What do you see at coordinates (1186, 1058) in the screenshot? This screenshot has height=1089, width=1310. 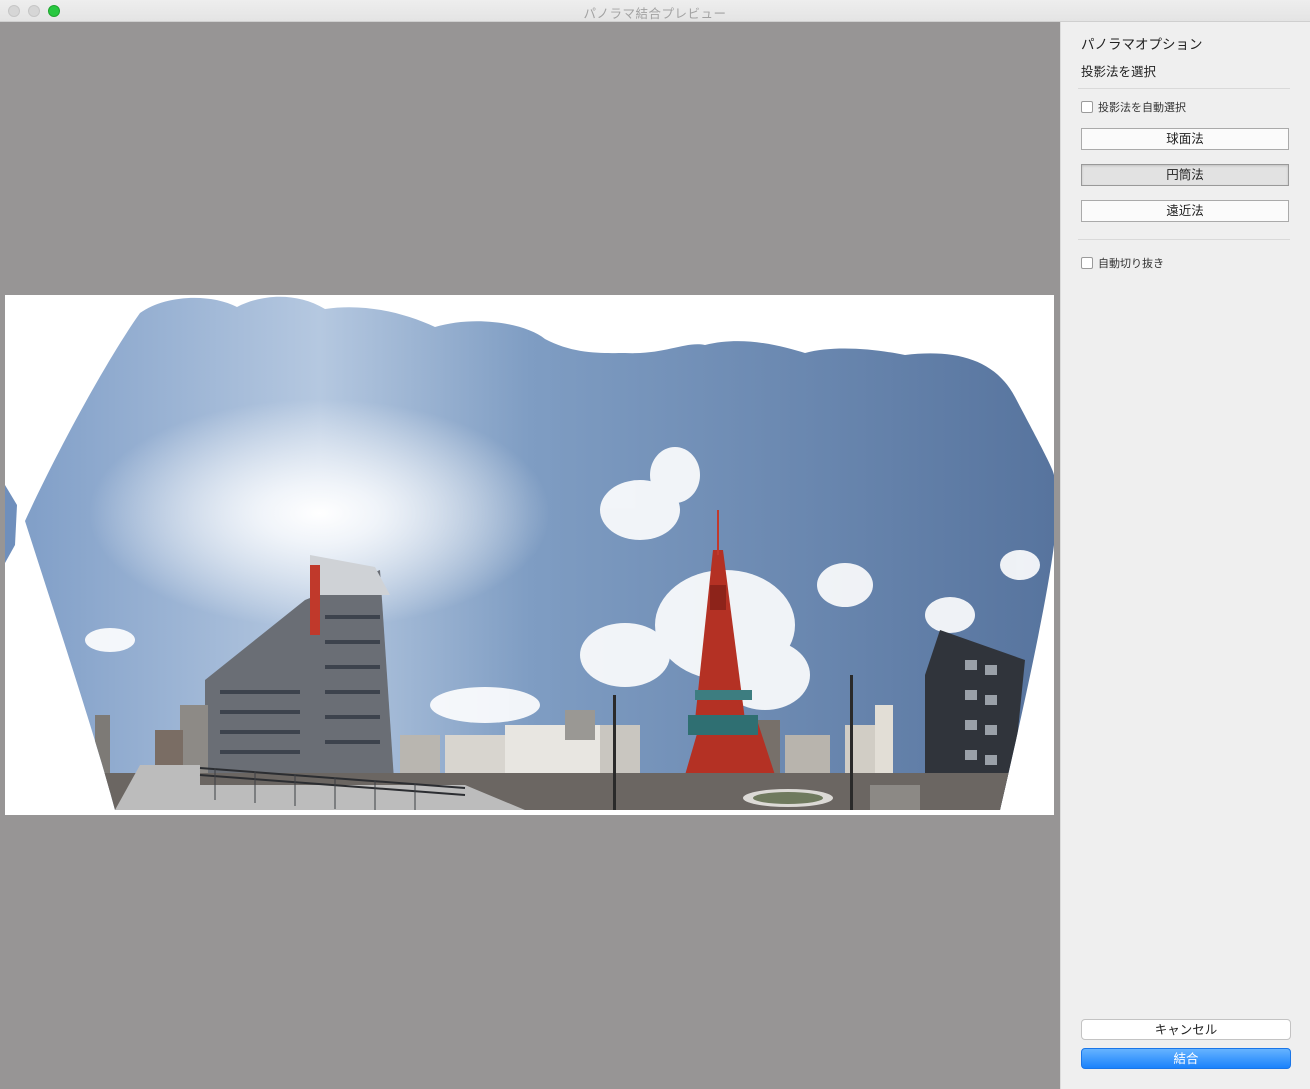 I see `merge-button: 結合` at bounding box center [1186, 1058].